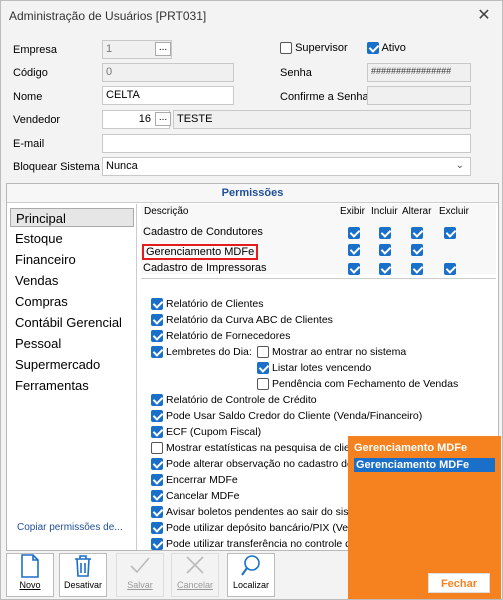  Describe the element at coordinates (195, 496) in the screenshot. I see `option-item: Cancelar MDFe` at that location.